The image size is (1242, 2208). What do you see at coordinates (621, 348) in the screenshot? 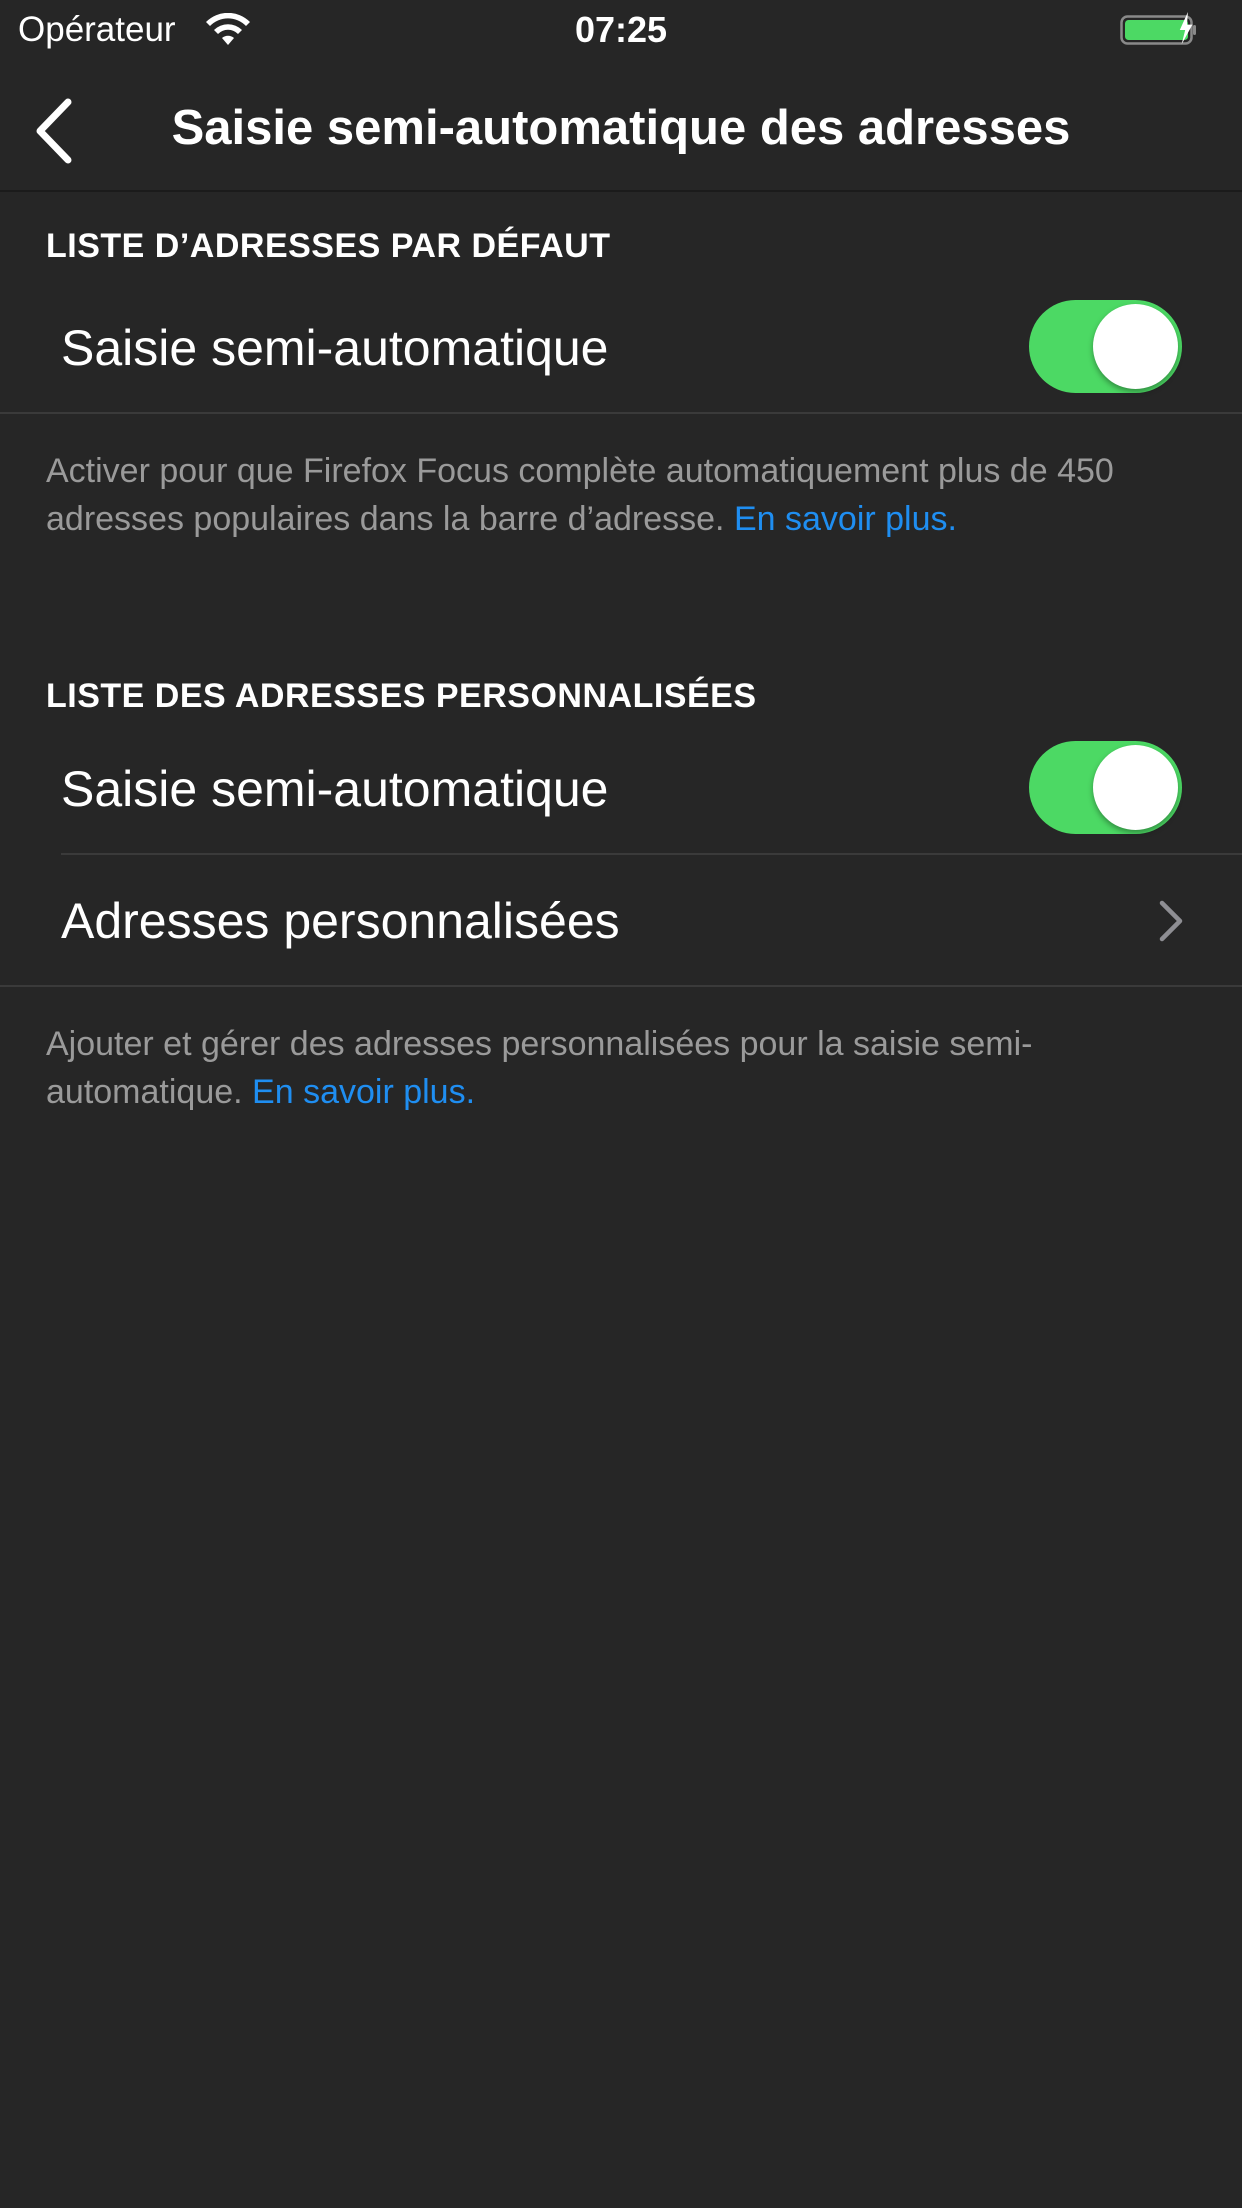
I see `row-default-autocomplete: Saisie semi-automatique` at bounding box center [621, 348].